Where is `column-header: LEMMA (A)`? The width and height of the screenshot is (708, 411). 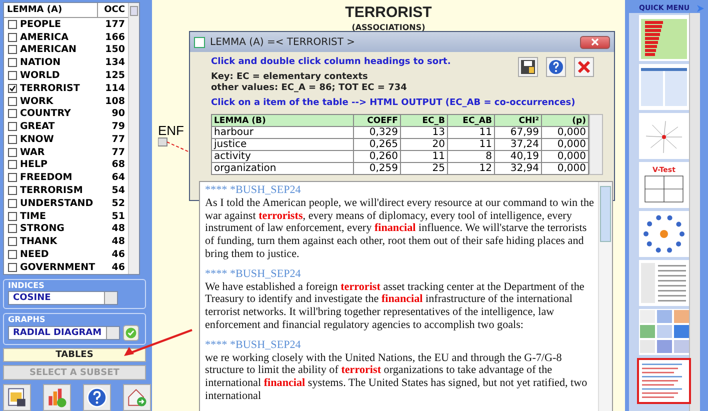 column-header: LEMMA (A) is located at coordinates (51, 10).